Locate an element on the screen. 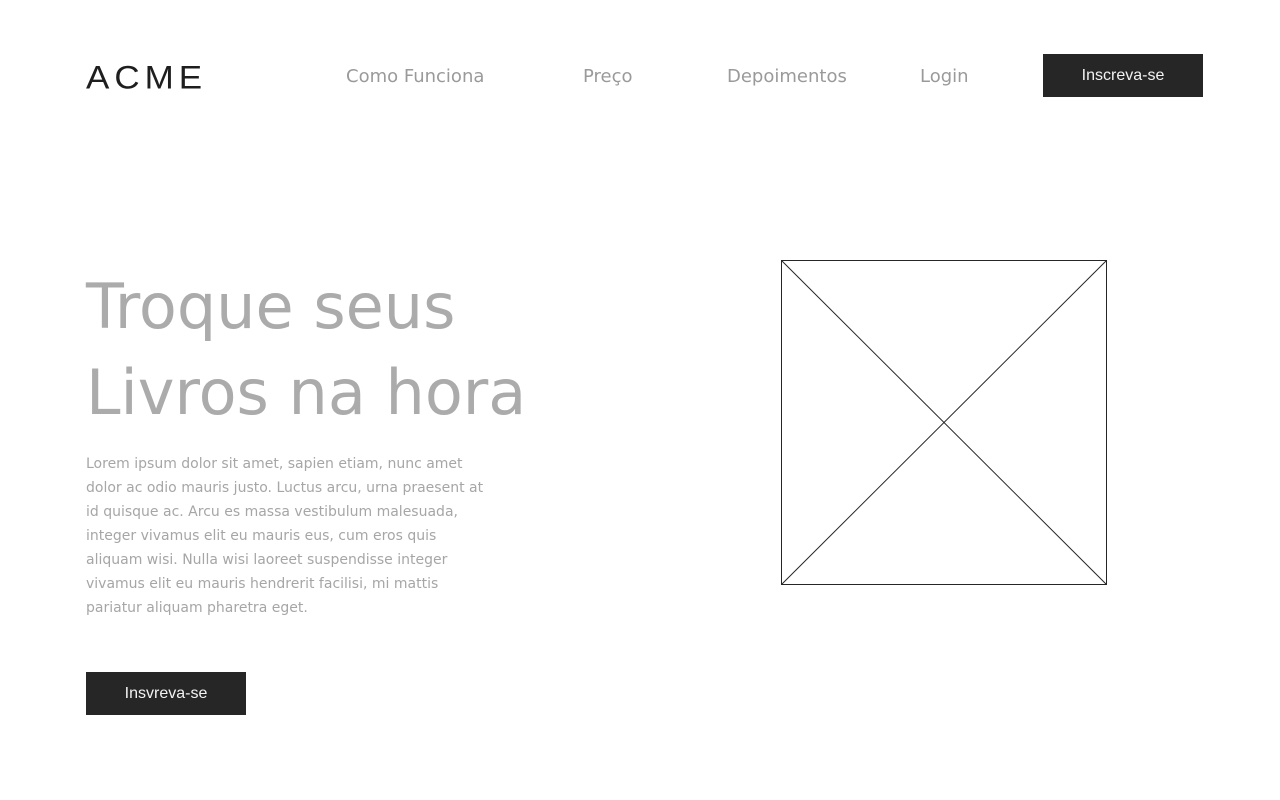 The image size is (1280, 800). hero-title: Troque seus Livros na hora is located at coordinates (346, 350).